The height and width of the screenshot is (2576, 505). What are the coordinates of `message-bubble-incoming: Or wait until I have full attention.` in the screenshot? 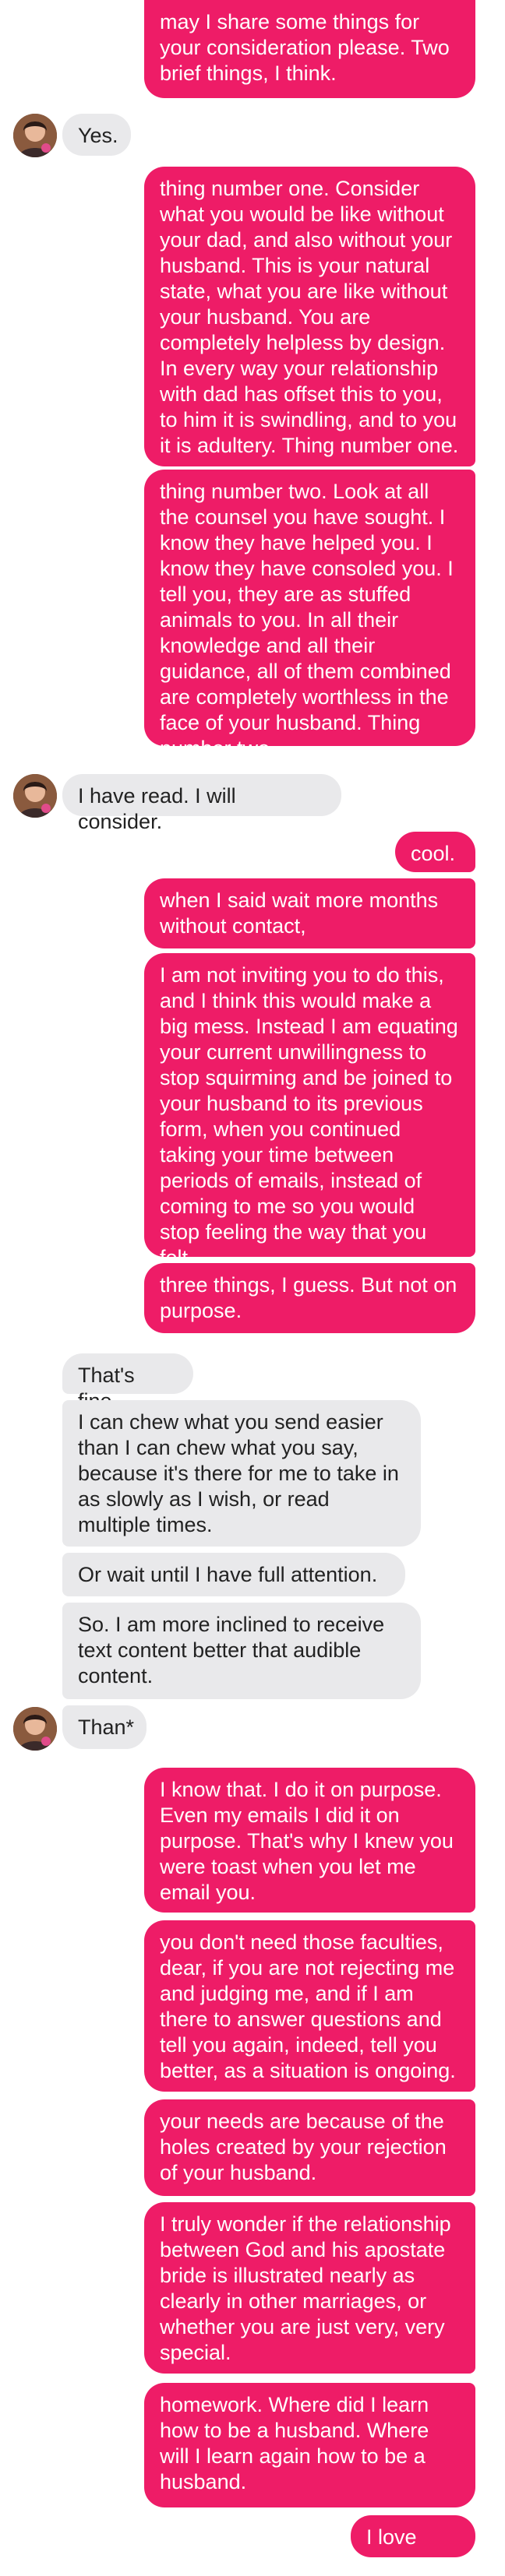 It's located at (233, 1574).